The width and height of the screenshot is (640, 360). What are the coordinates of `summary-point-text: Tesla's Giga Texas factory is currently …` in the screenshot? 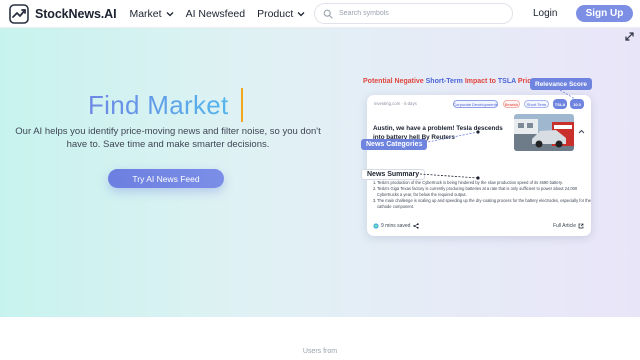 It's located at (477, 191).